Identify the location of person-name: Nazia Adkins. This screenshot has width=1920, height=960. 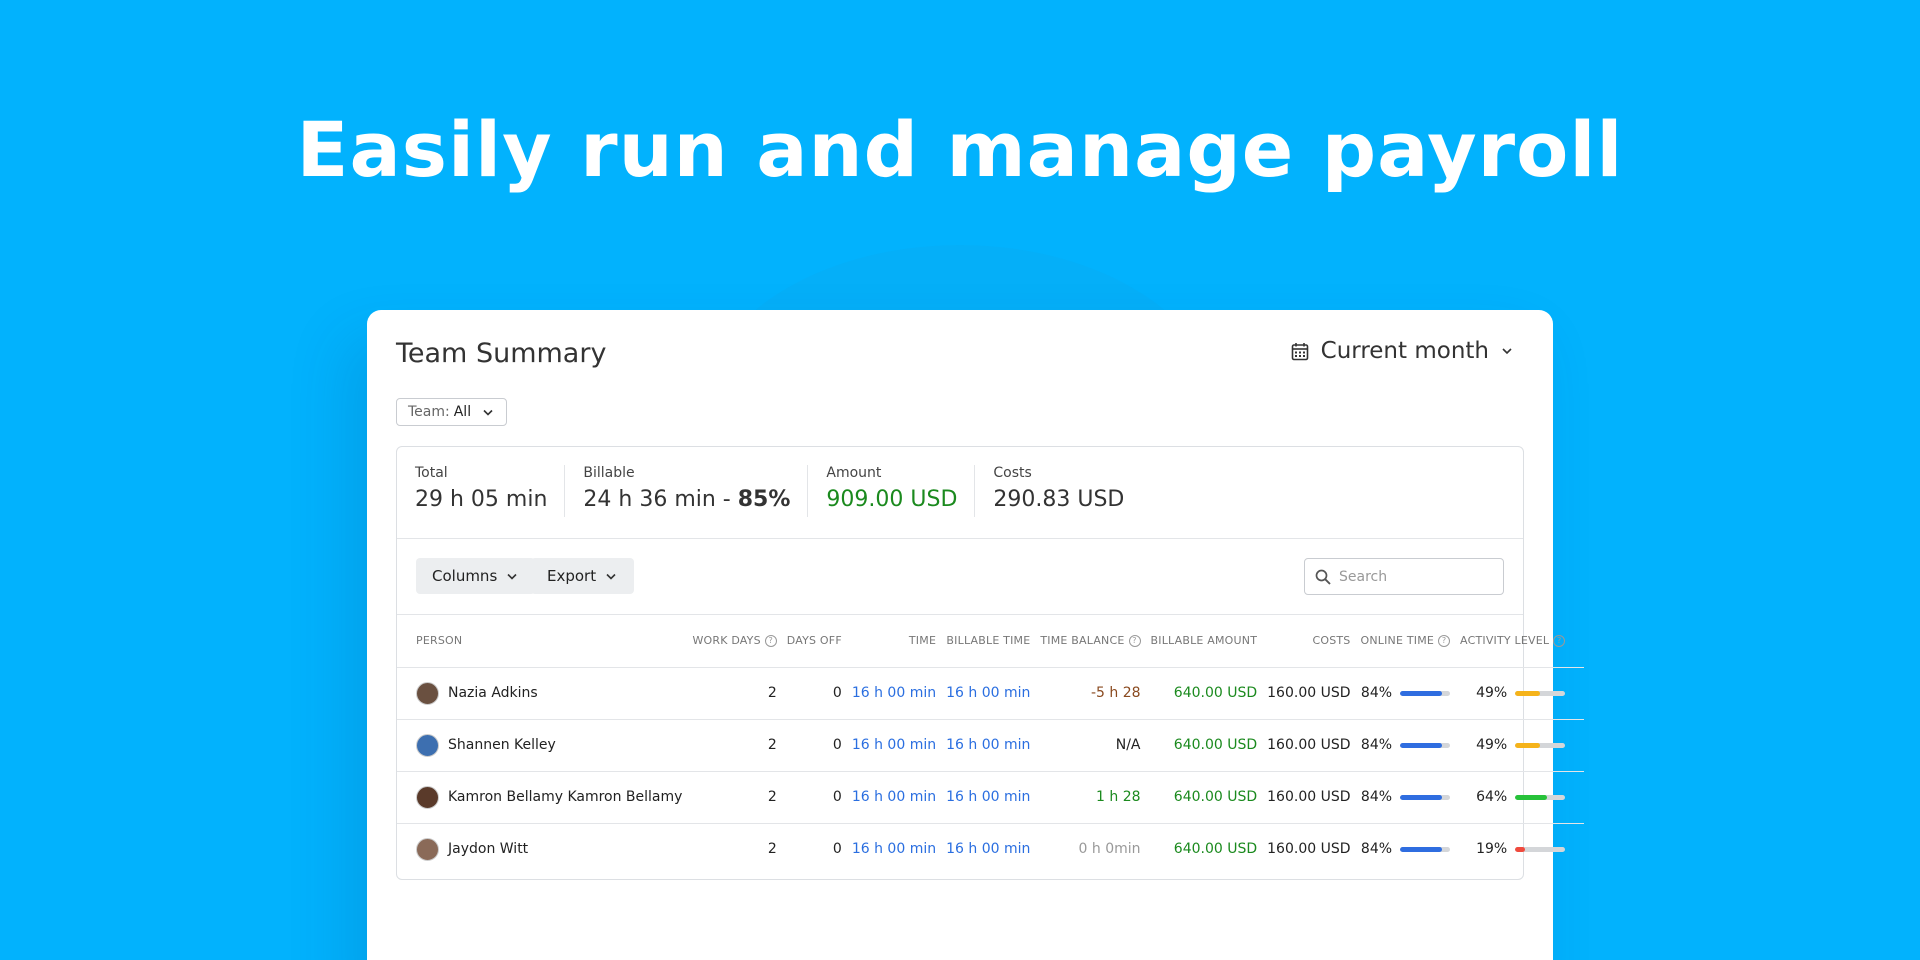
(493, 693).